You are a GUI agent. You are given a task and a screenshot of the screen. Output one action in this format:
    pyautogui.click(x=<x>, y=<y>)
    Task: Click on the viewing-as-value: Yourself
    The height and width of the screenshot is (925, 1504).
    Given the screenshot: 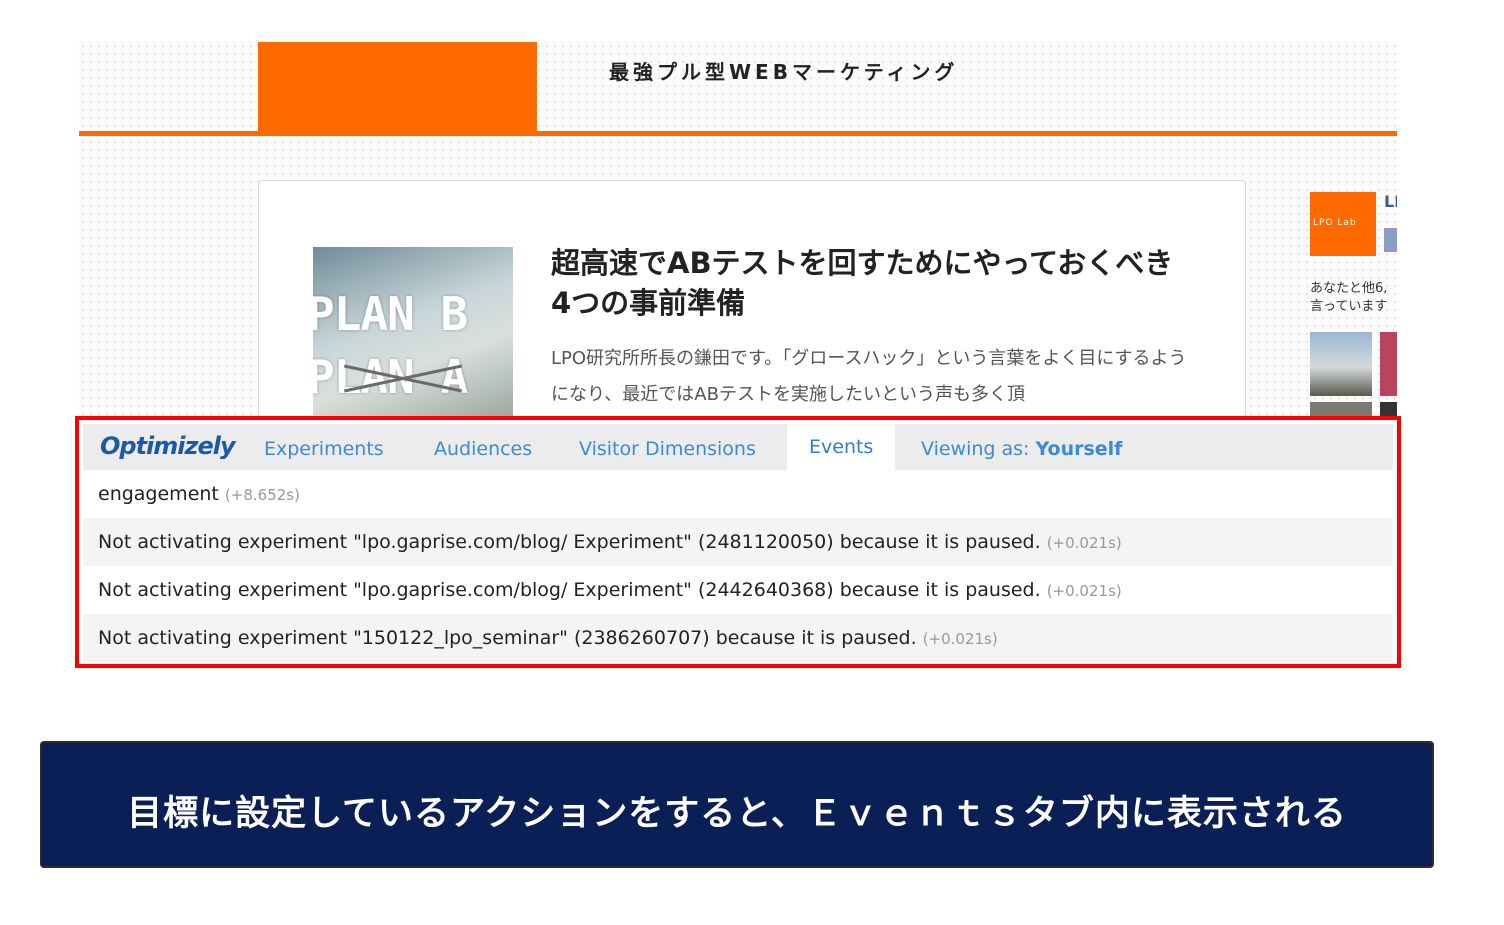 What is the action you would take?
    pyautogui.click(x=1079, y=449)
    